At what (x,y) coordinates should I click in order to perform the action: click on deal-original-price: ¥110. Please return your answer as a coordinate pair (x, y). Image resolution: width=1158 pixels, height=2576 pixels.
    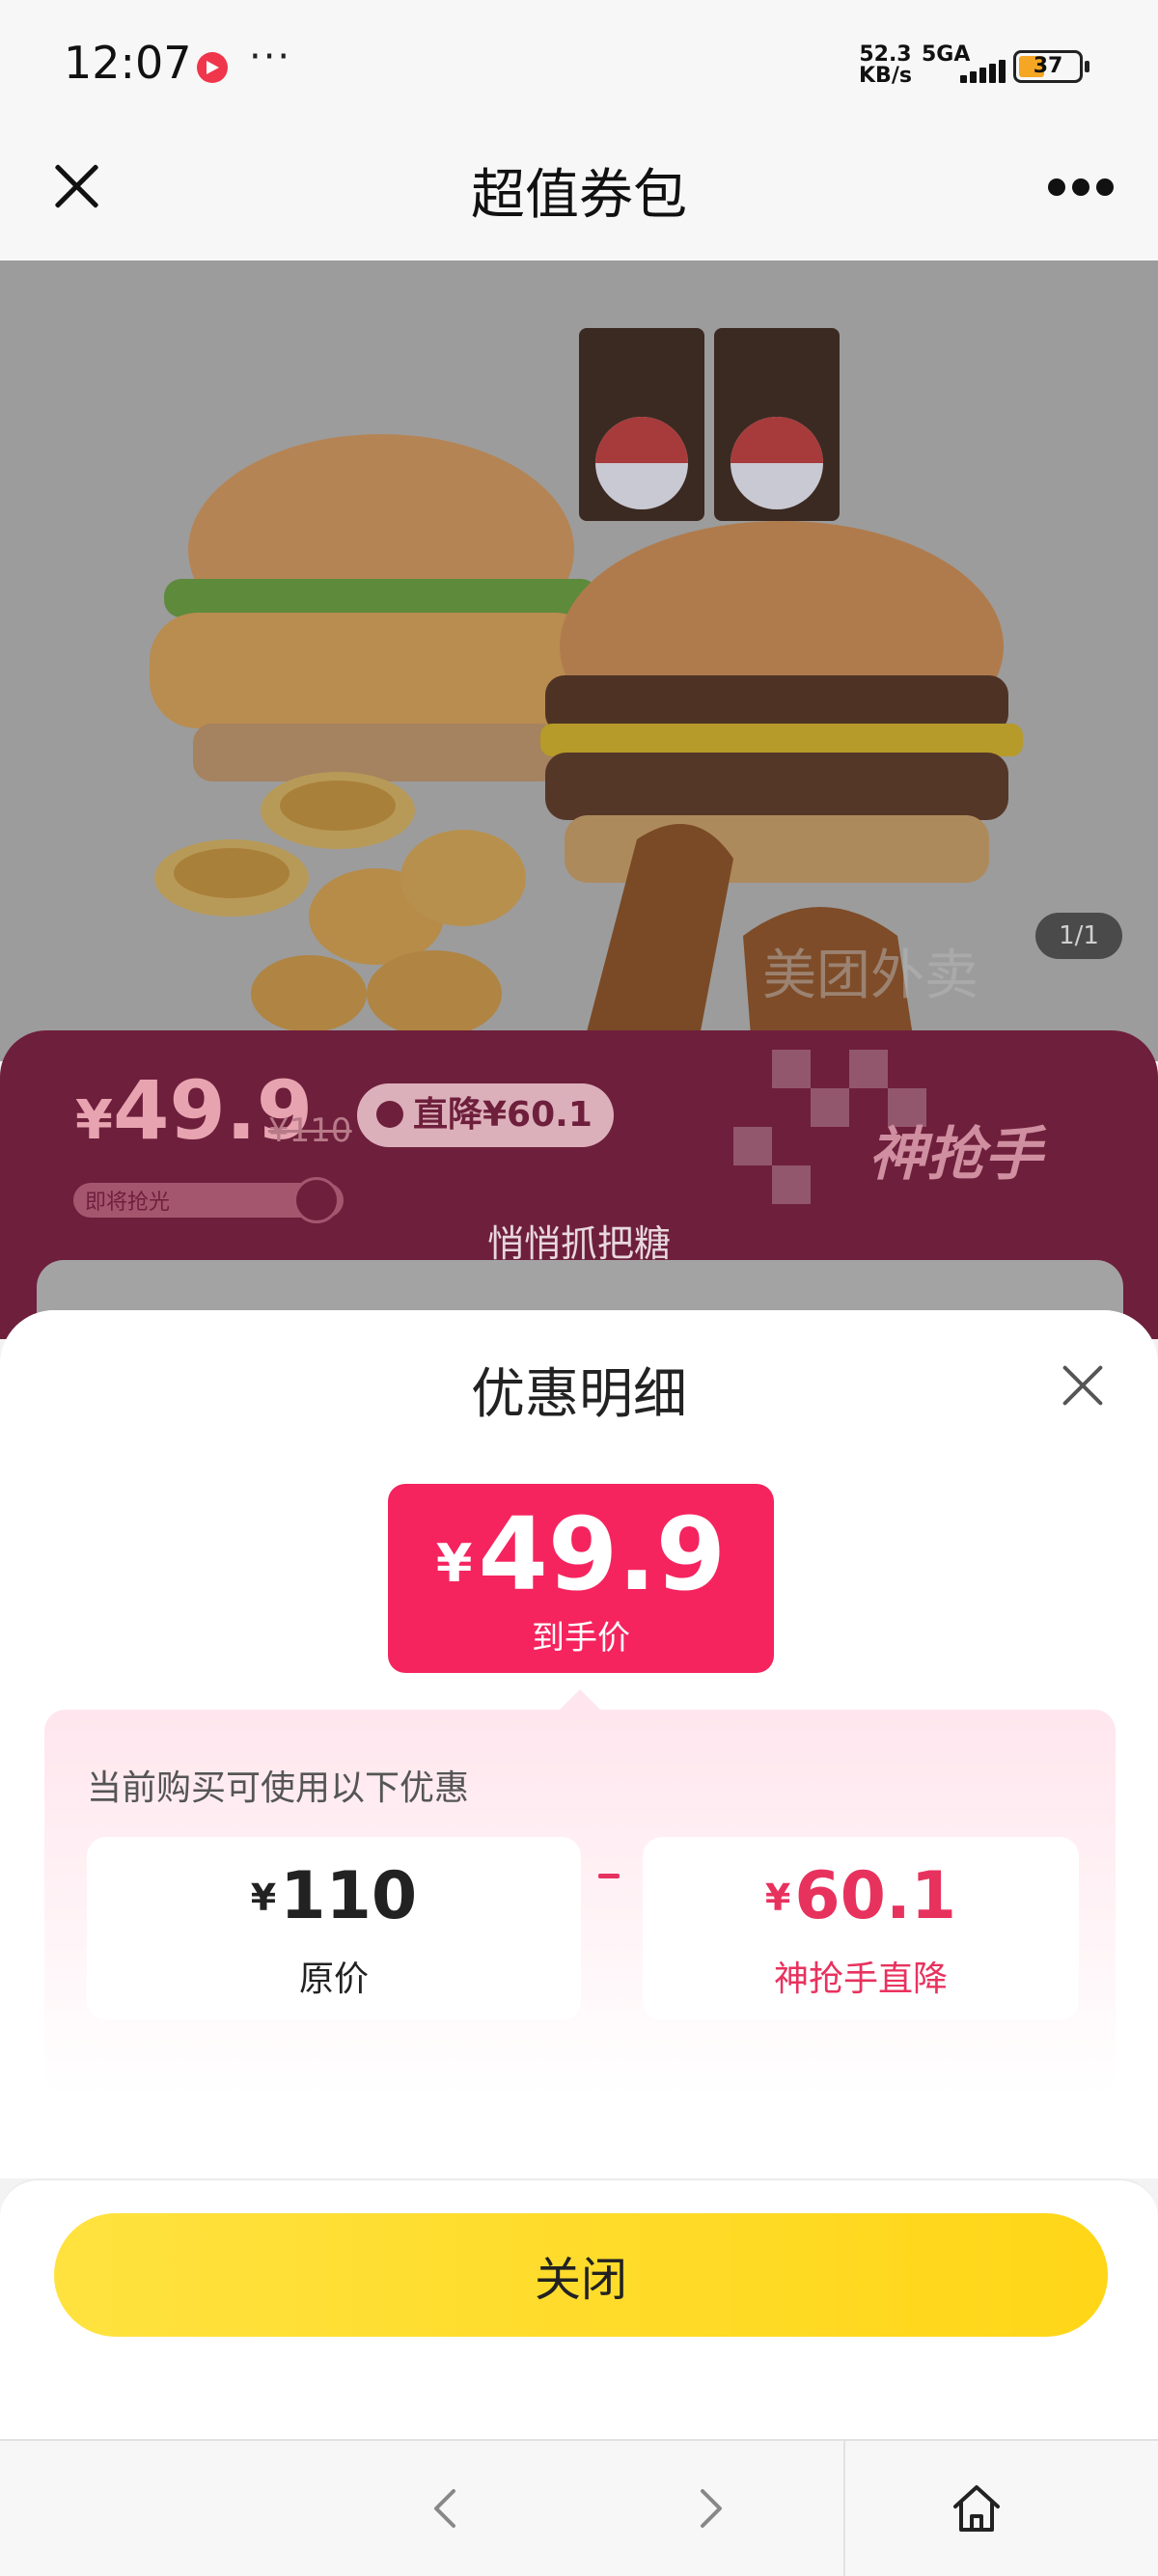
    Looking at the image, I should click on (310, 1131).